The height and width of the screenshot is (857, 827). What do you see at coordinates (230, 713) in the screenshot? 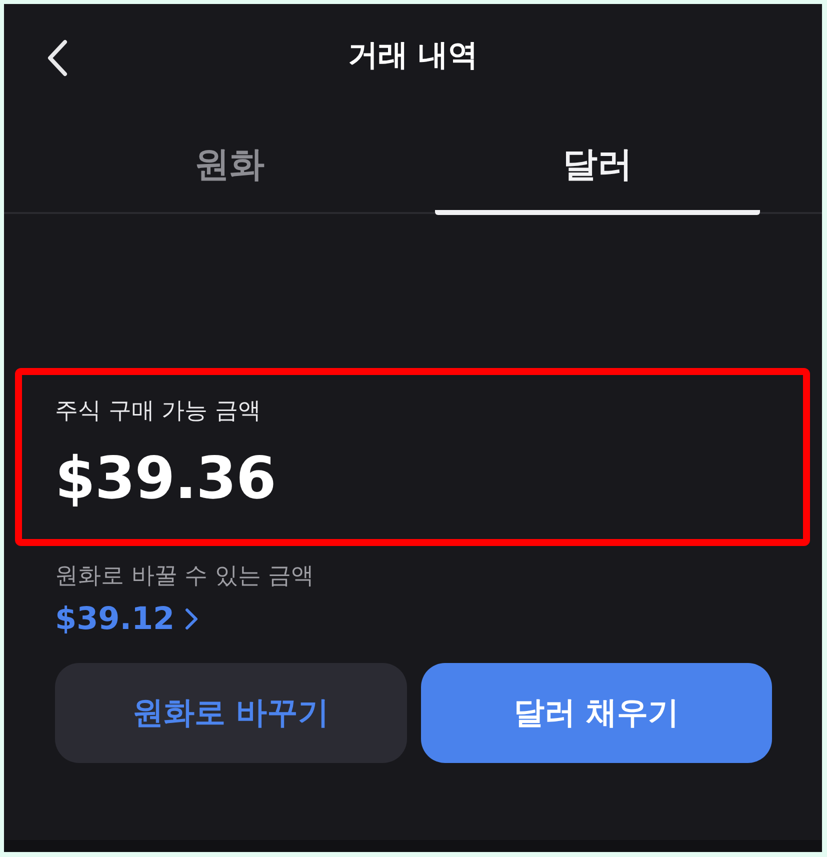
I see `convert-button: 원화로 바꾸기` at bounding box center [230, 713].